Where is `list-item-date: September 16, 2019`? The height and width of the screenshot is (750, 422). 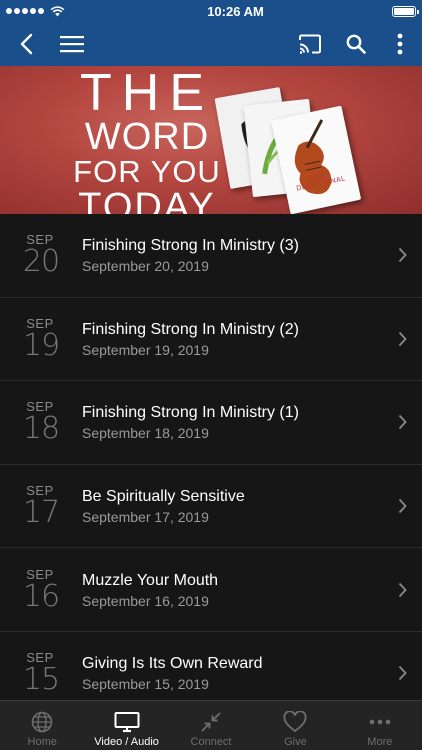
list-item-date: September 16, 2019 is located at coordinates (145, 600).